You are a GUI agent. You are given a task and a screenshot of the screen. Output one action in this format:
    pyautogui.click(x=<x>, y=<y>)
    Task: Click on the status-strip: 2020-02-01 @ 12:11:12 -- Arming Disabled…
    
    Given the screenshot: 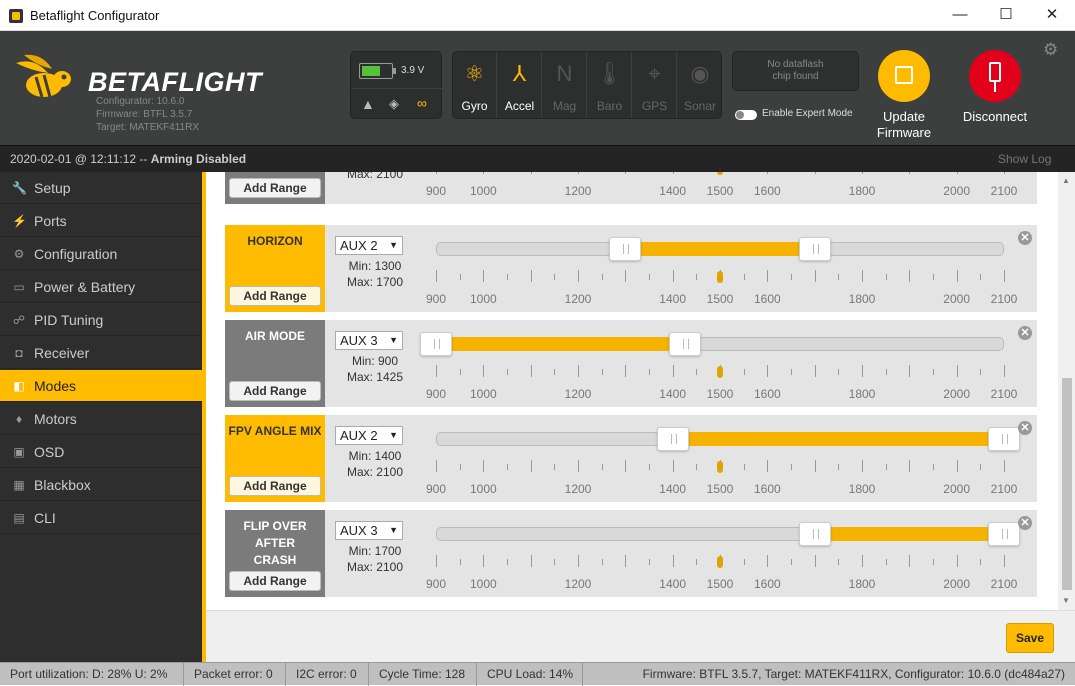 What is the action you would take?
    pyautogui.click(x=537, y=158)
    